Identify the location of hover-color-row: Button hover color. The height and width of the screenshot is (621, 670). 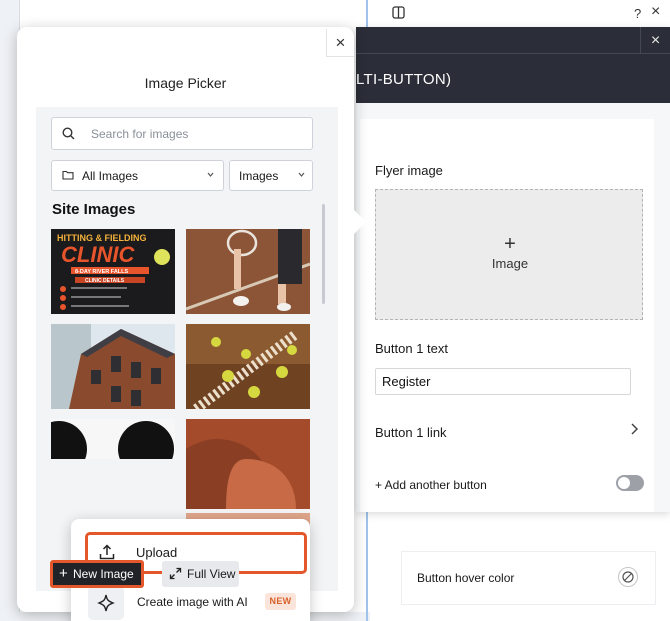
(528, 578).